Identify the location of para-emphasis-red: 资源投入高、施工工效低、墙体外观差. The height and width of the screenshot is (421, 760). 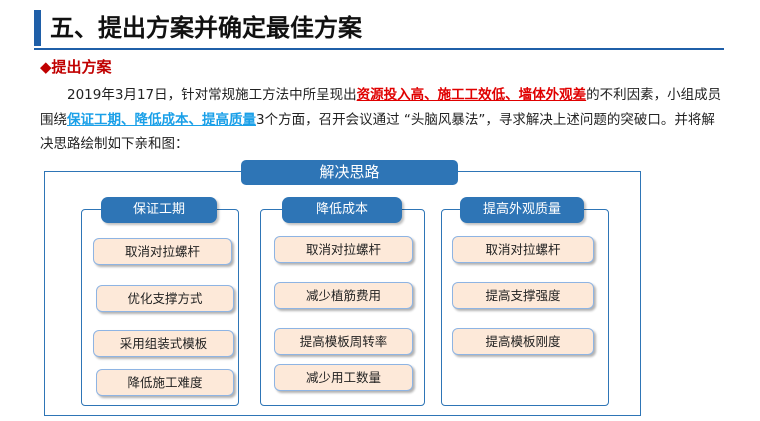
(471, 95).